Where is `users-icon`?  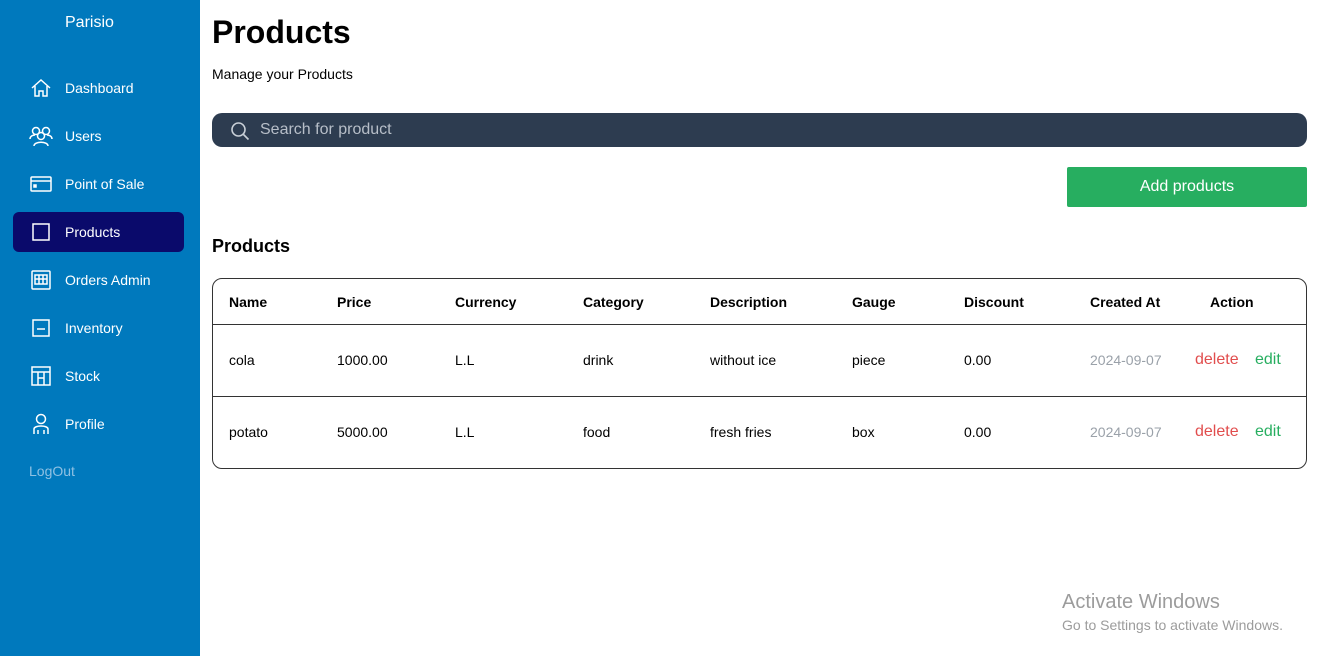
users-icon is located at coordinates (41, 136).